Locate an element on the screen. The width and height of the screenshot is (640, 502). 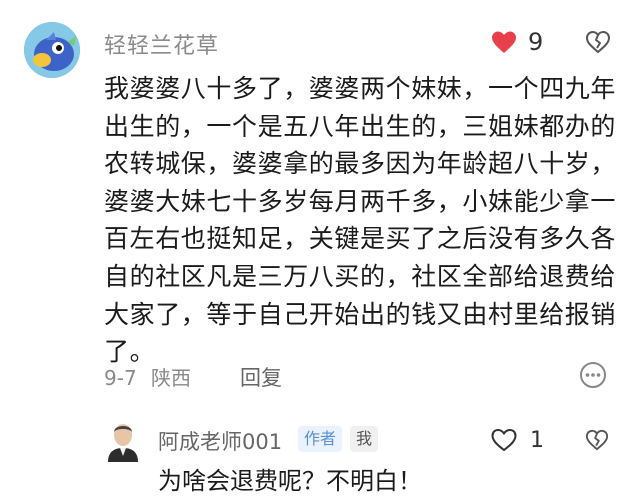
bird-avatar-icon is located at coordinates (52, 50).